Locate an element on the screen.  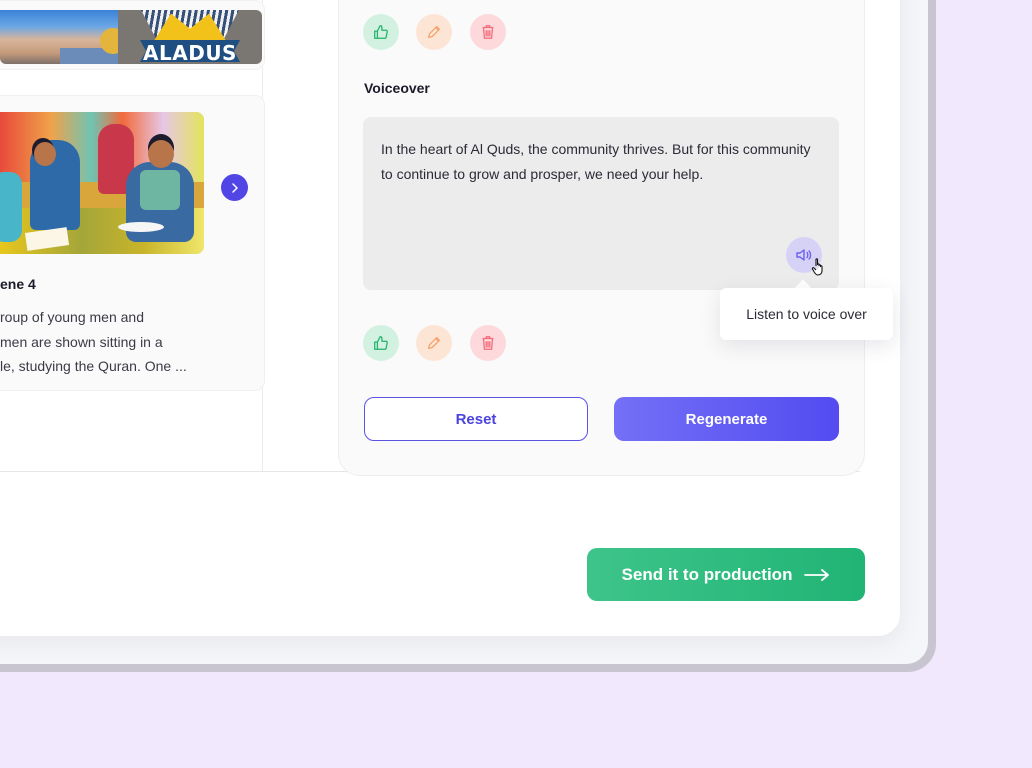
logo-thumbnail-image: ALADUS is located at coordinates (190, 37).